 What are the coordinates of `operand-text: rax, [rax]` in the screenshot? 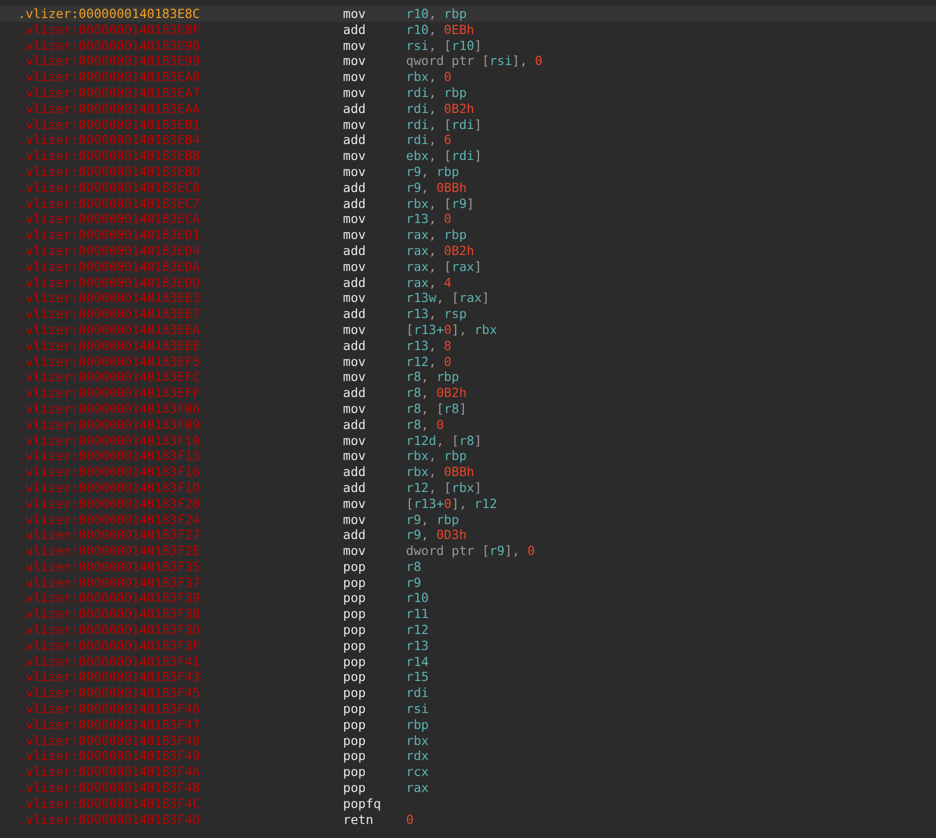 It's located at (444, 266).